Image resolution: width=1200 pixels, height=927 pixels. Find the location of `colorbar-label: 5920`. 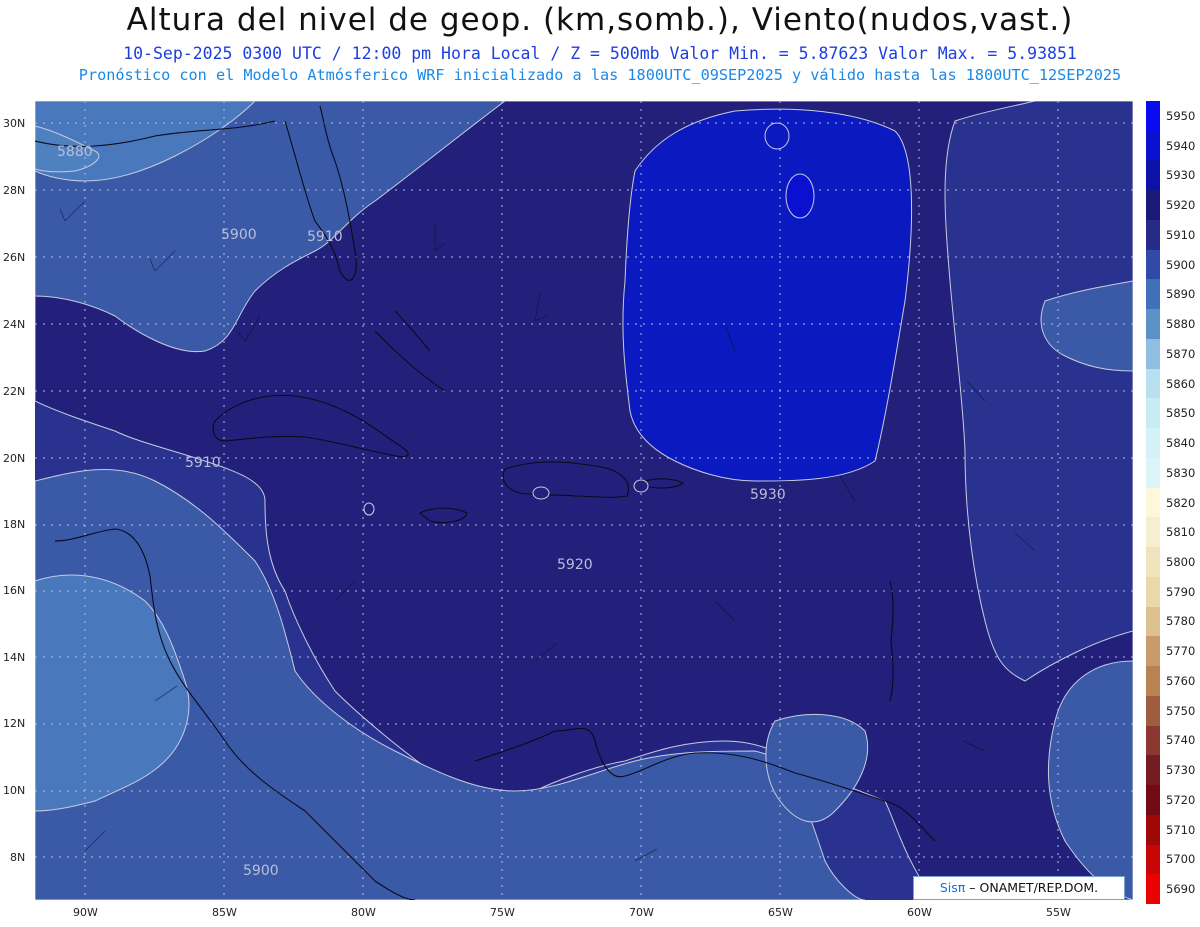

colorbar-label: 5920 is located at coordinates (1181, 205).